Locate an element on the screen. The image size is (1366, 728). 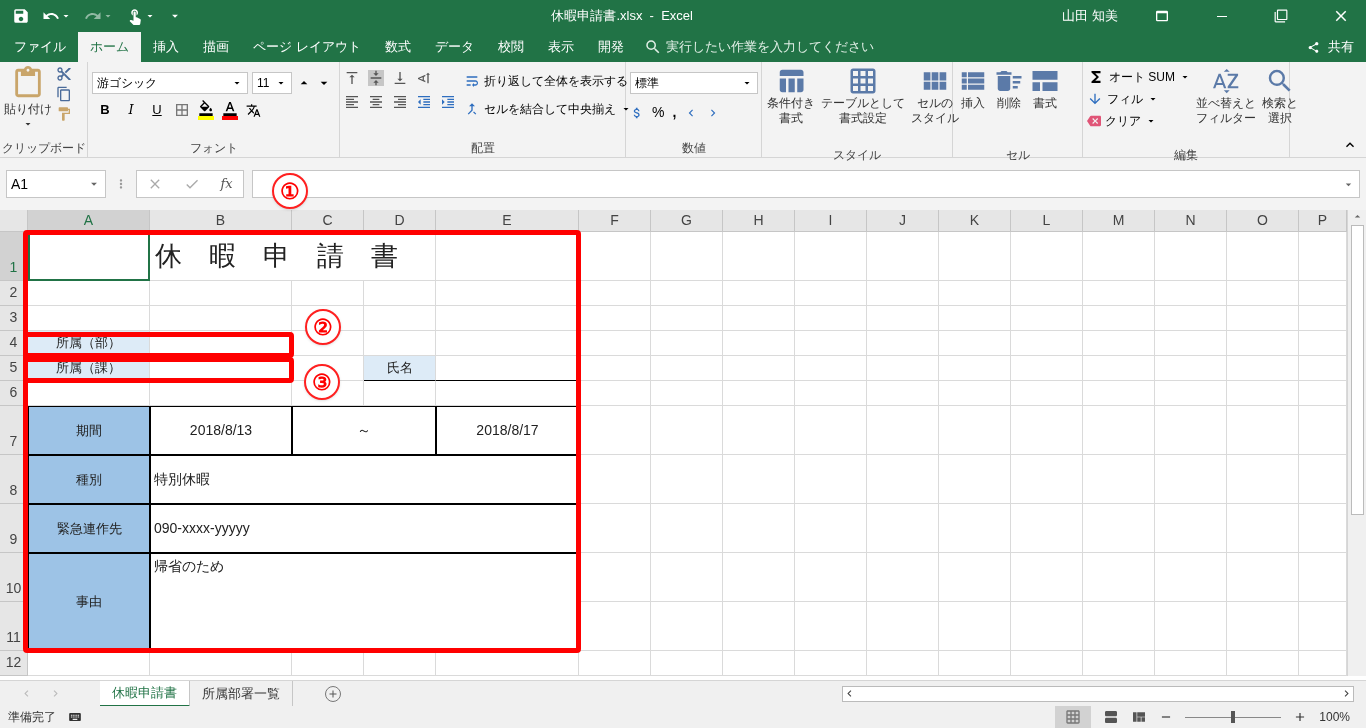
user-name: 山田 知美 is located at coordinates (1090, 16).